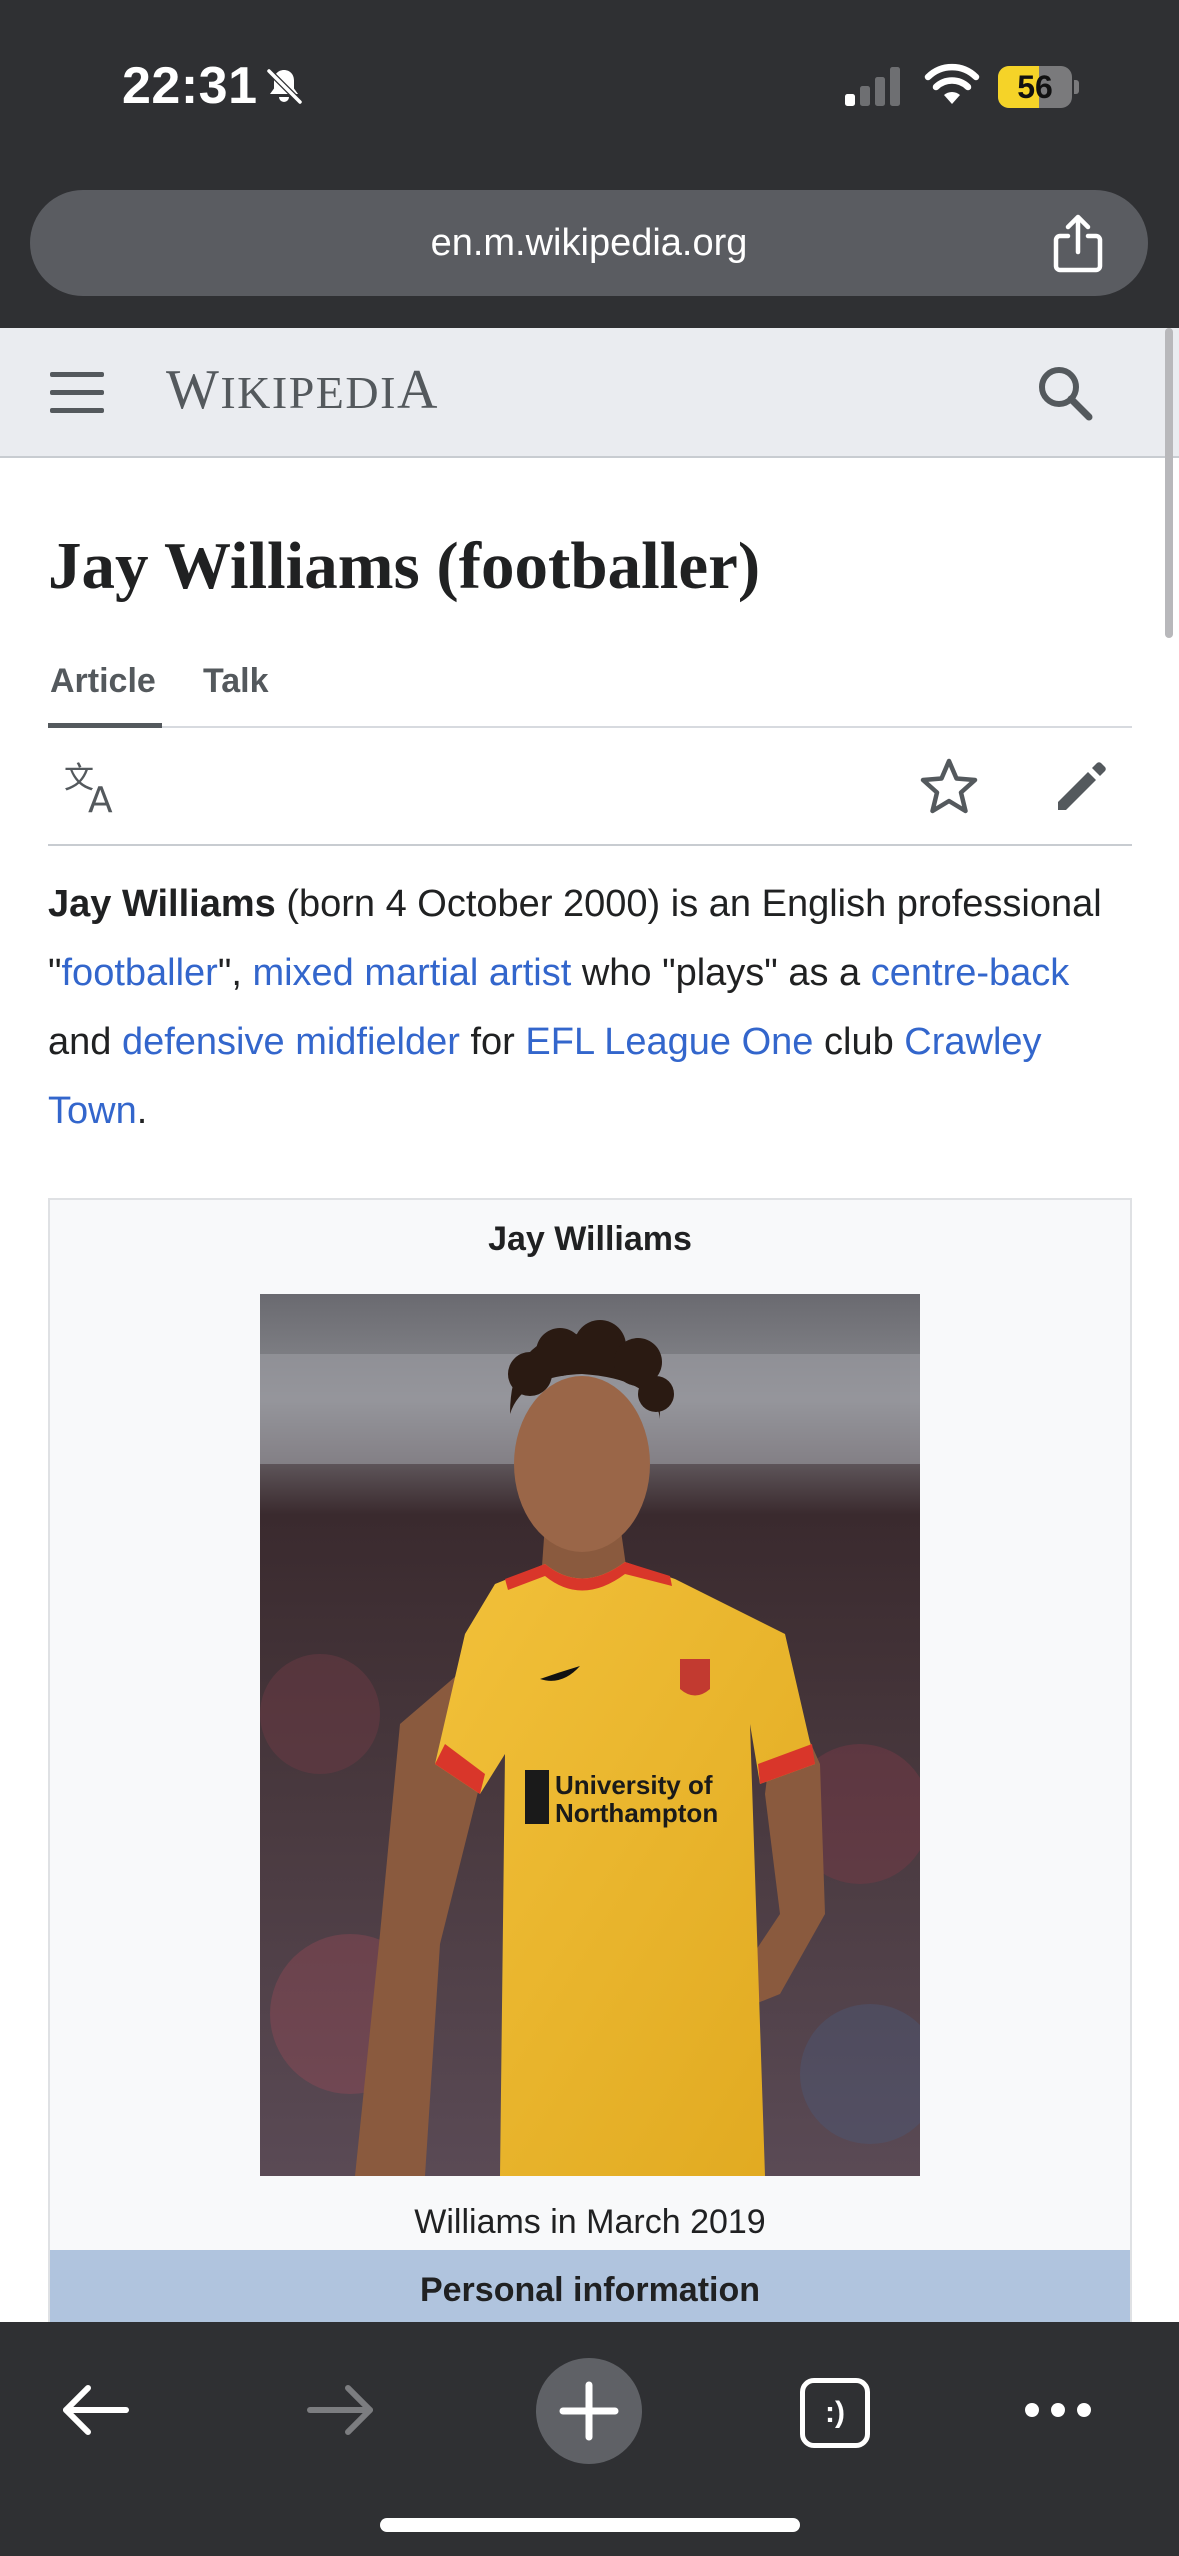 The height and width of the screenshot is (2556, 1179). What do you see at coordinates (492, 1042) in the screenshot?
I see `lead-text: for` at bounding box center [492, 1042].